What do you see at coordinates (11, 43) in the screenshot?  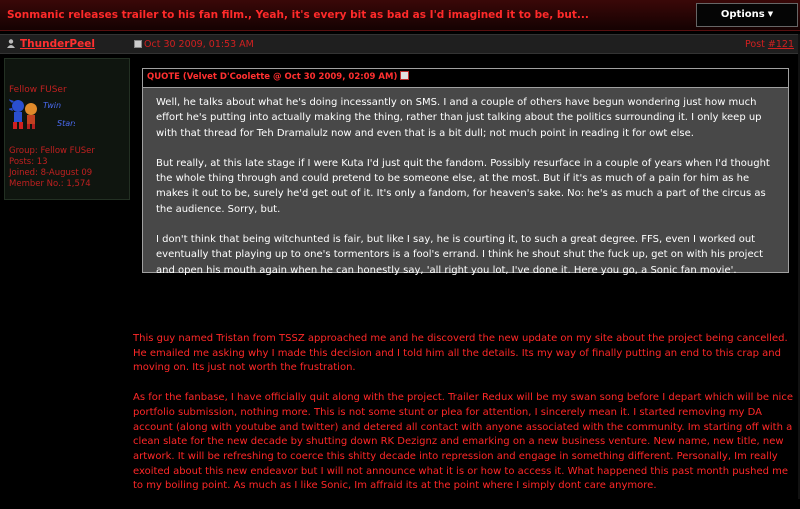 I see `user-icon` at bounding box center [11, 43].